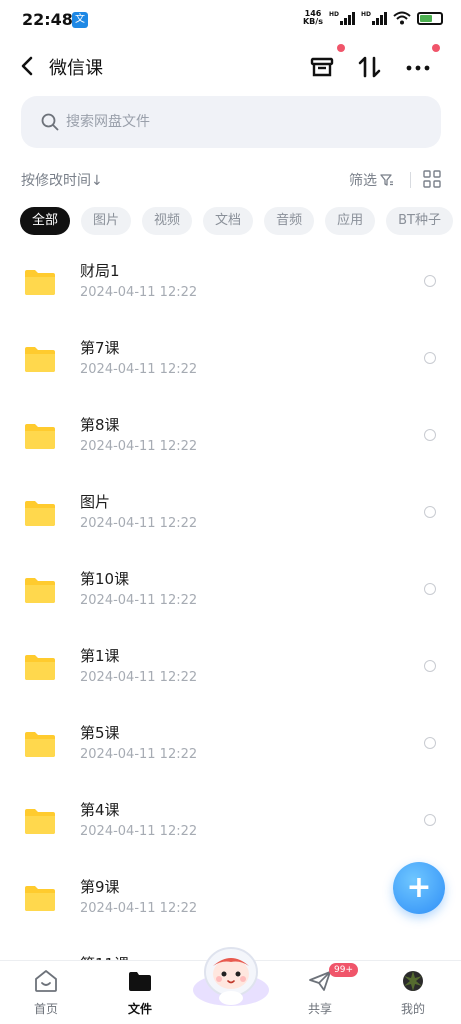 The image size is (461, 1024). I want to click on share-badge: 99+, so click(343, 970).